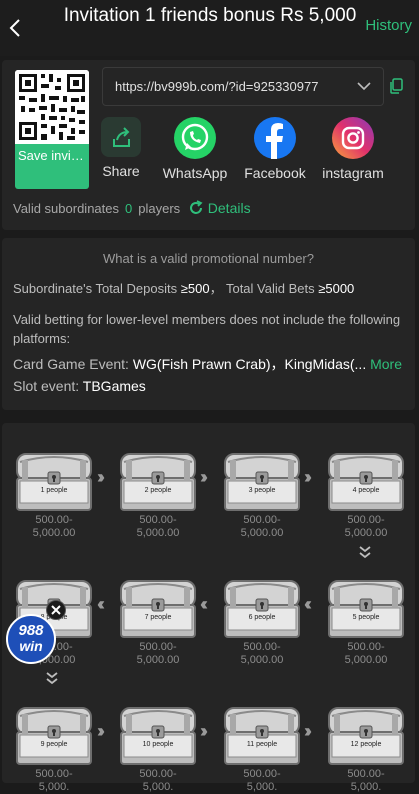  I want to click on chest-reward-5: 5 people 500.00-5,000.00, so click(366, 622).